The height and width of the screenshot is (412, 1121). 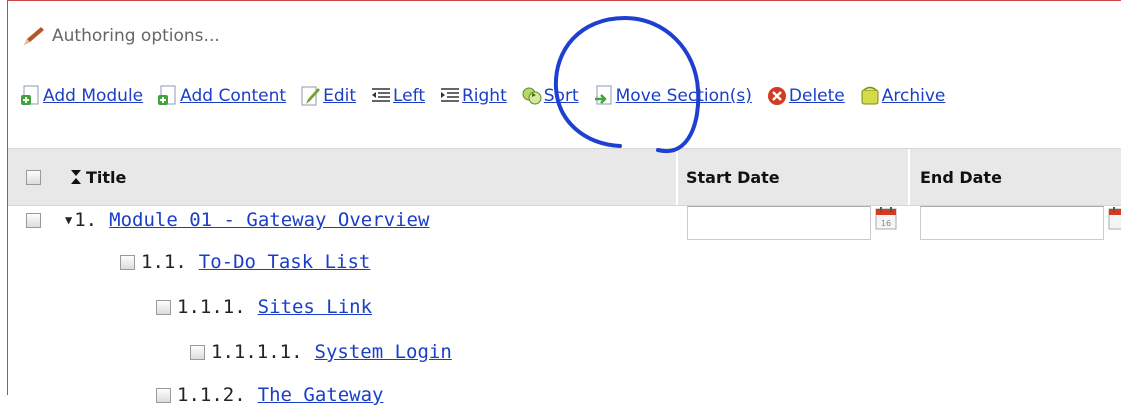 I want to click on select-all-checkbox, so click(x=33, y=177).